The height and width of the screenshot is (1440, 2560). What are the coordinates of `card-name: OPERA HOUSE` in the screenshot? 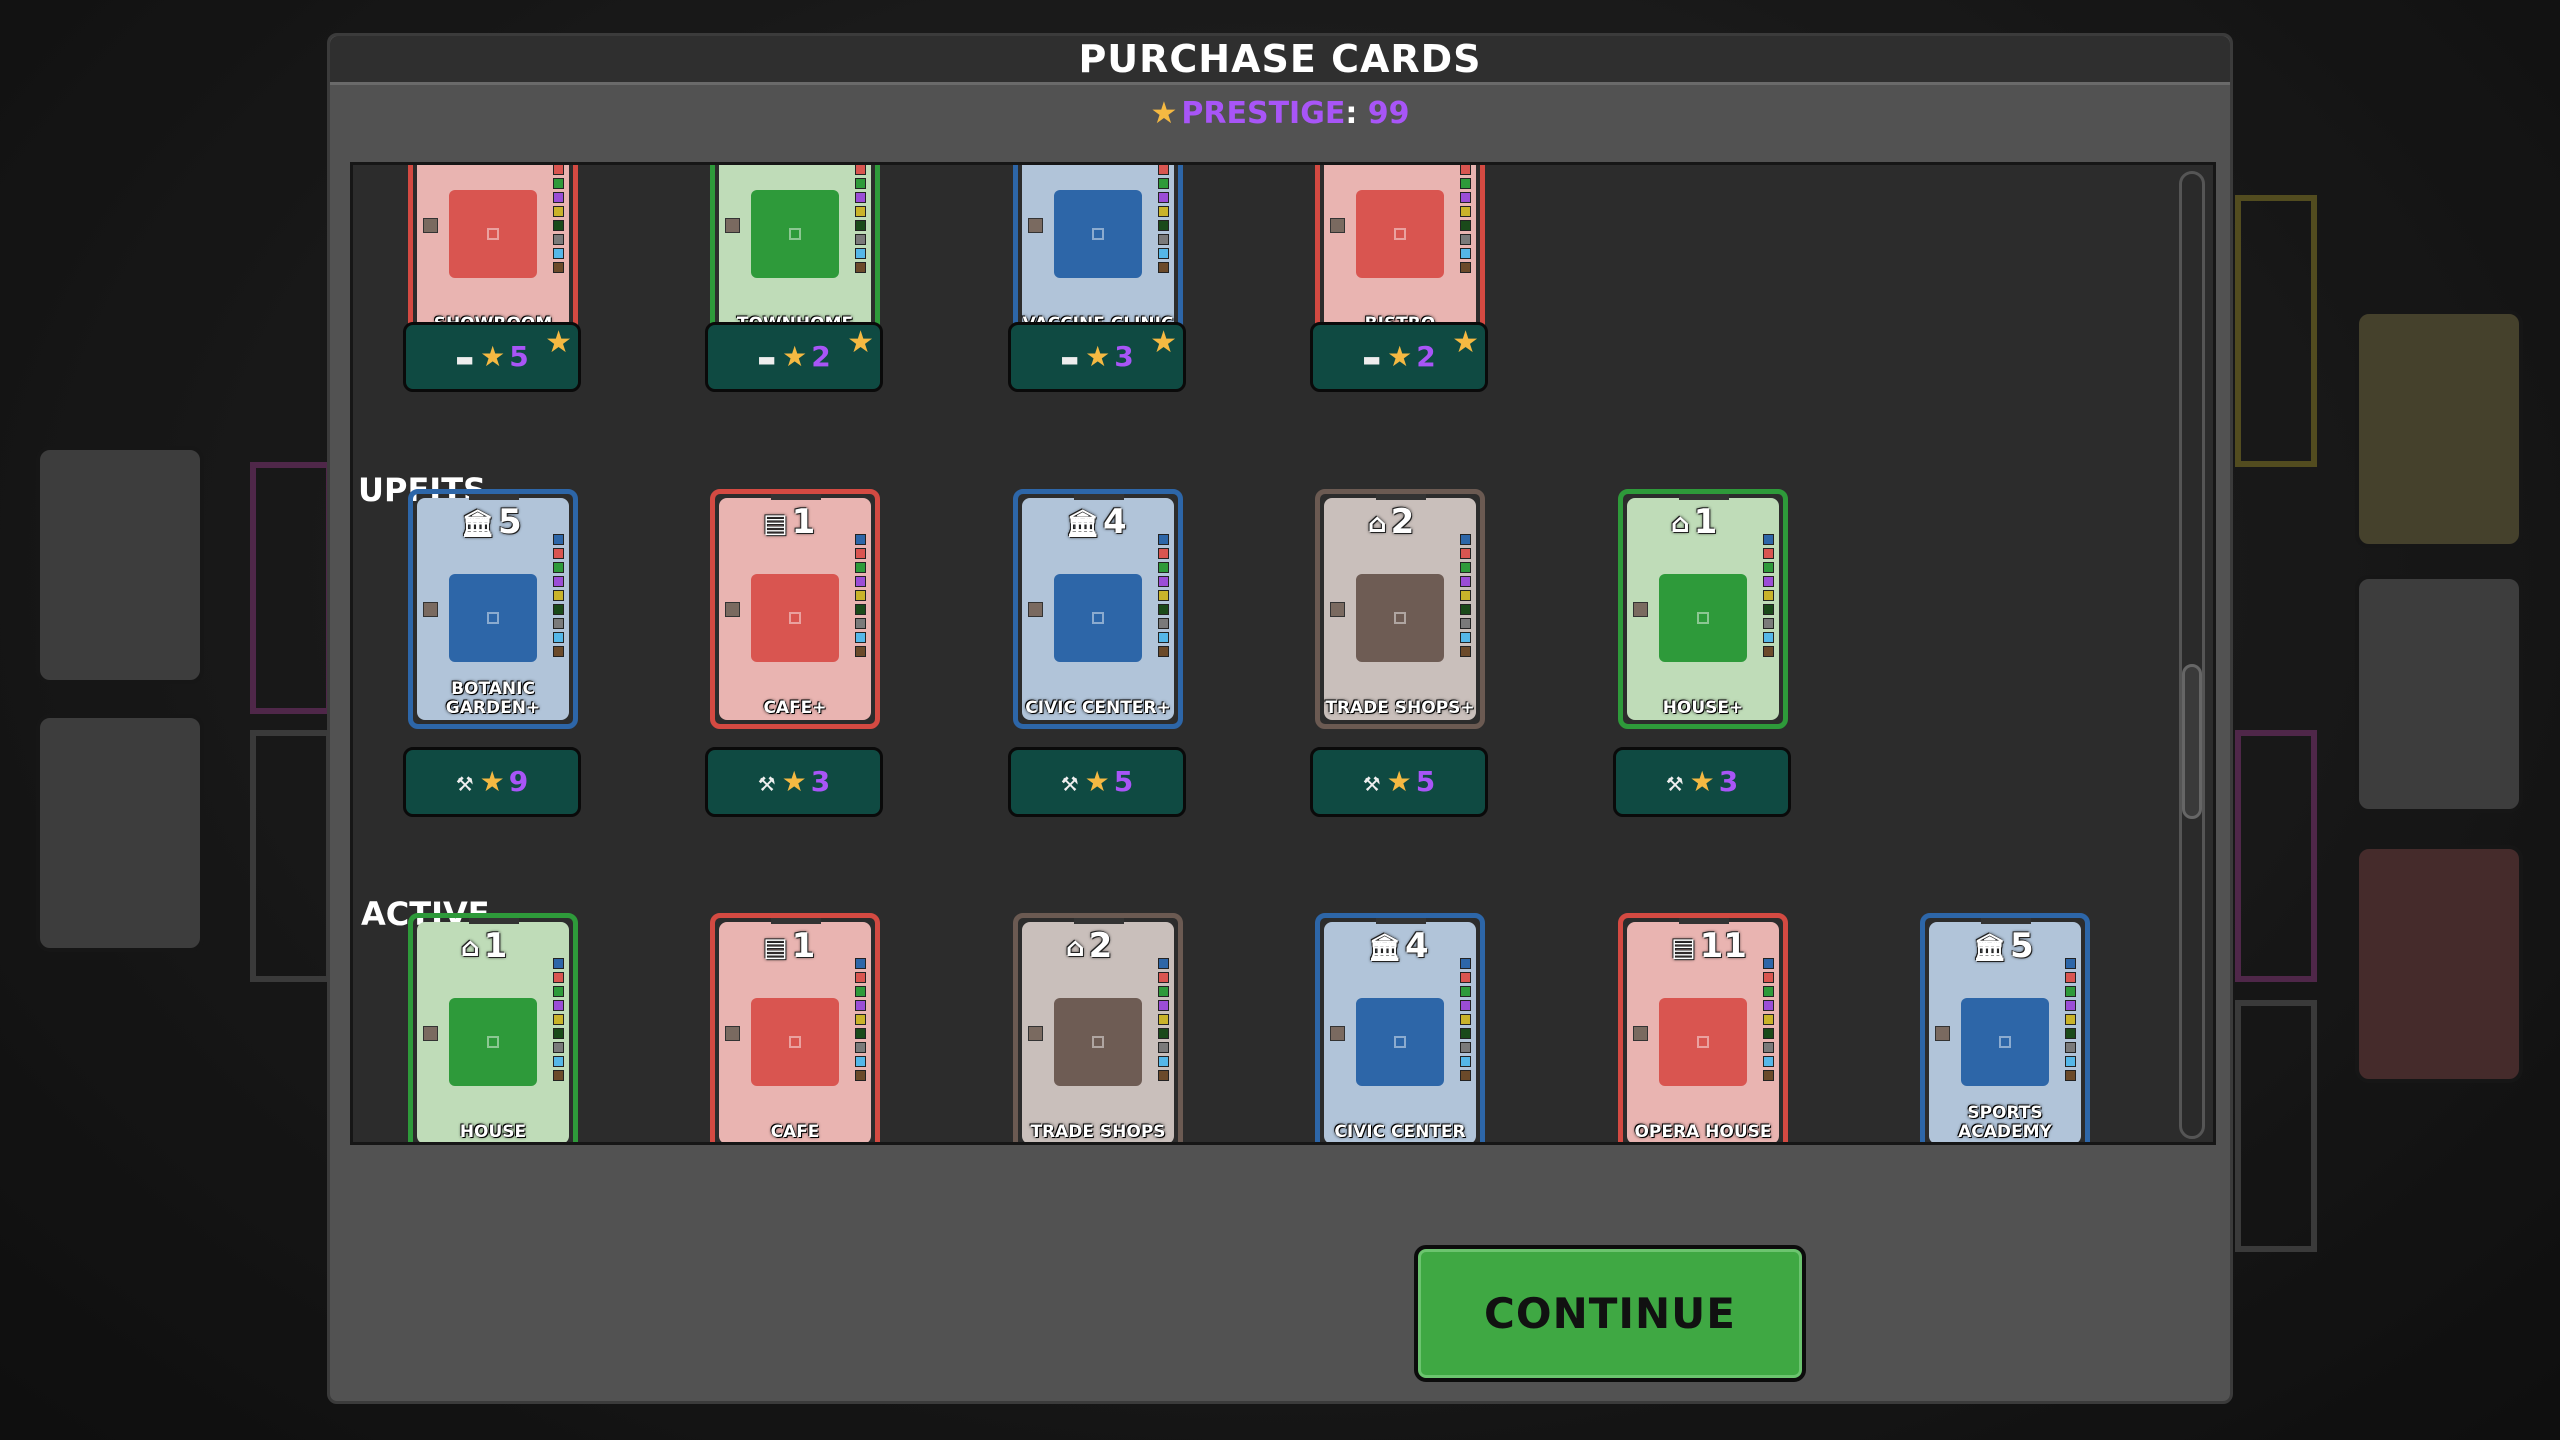 It's located at (1703, 1132).